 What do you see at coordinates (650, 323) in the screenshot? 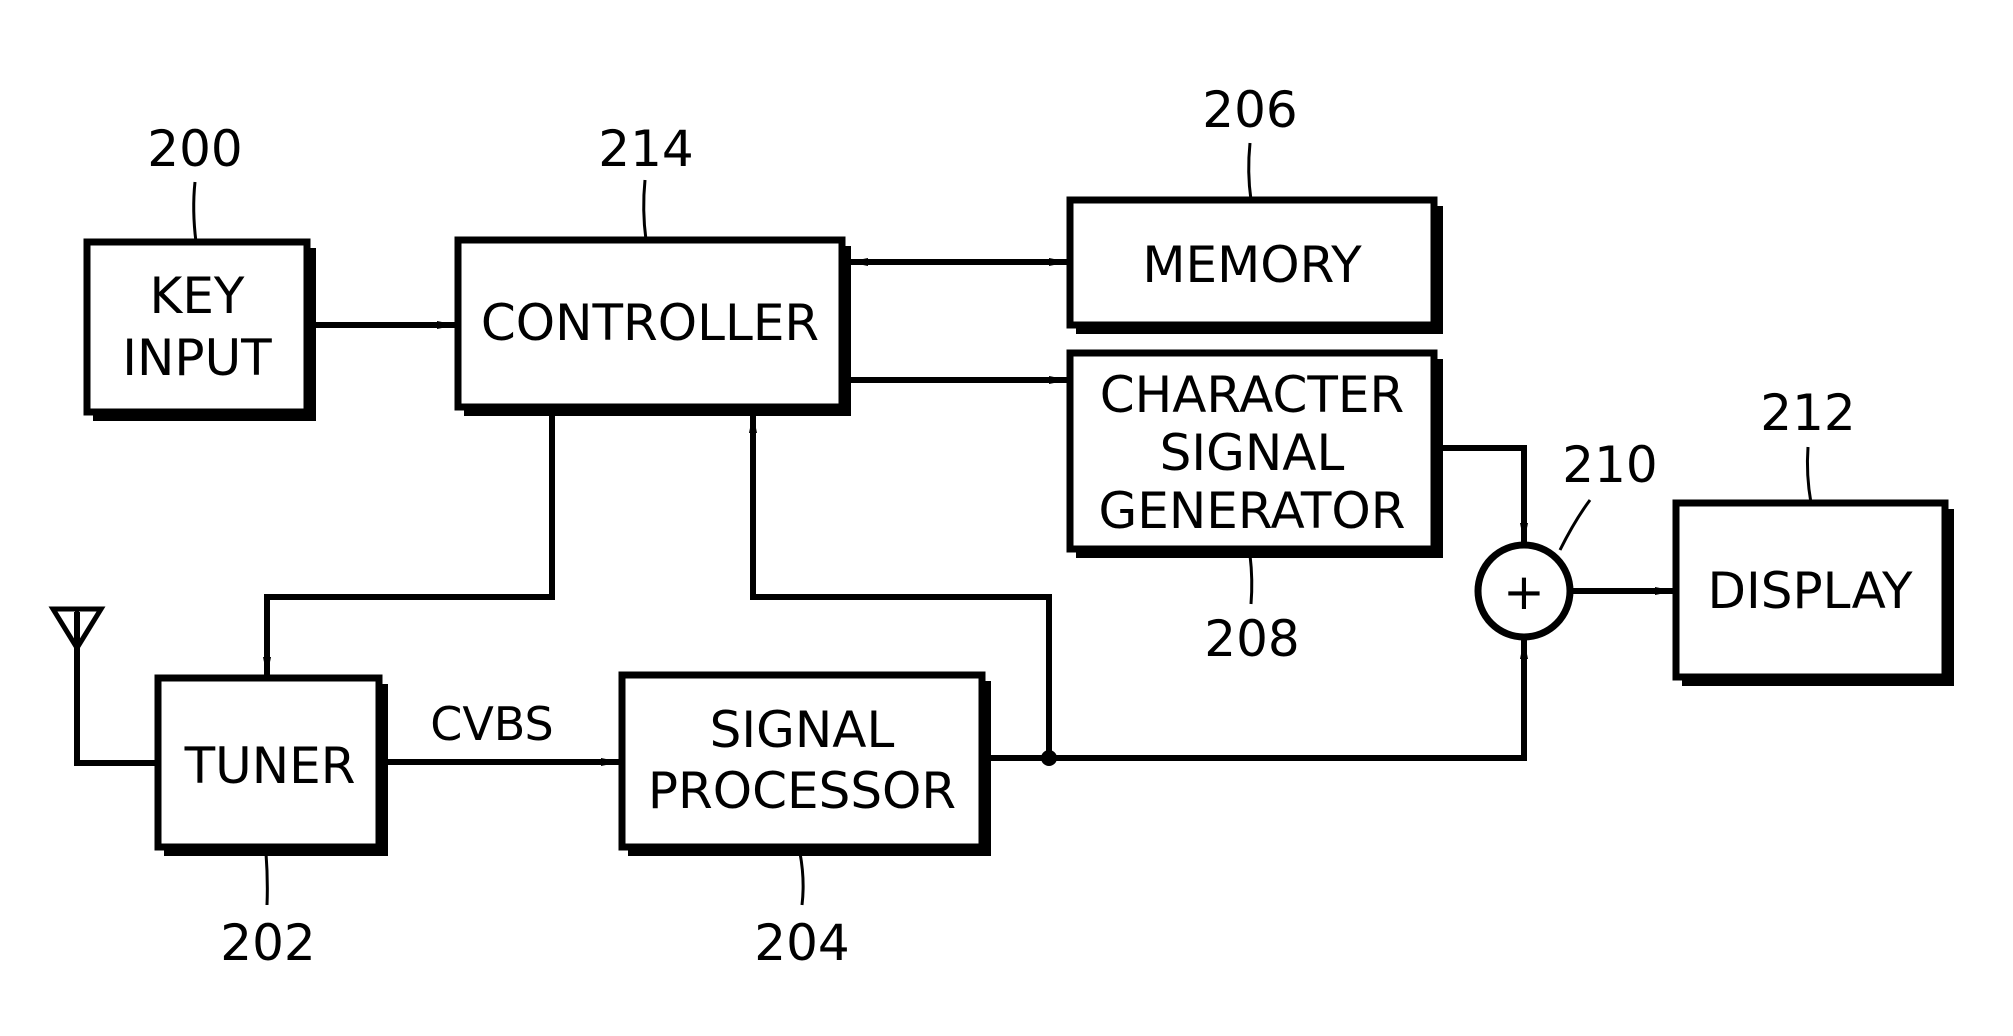
I see `controller-label: CONTROLLER` at bounding box center [650, 323].